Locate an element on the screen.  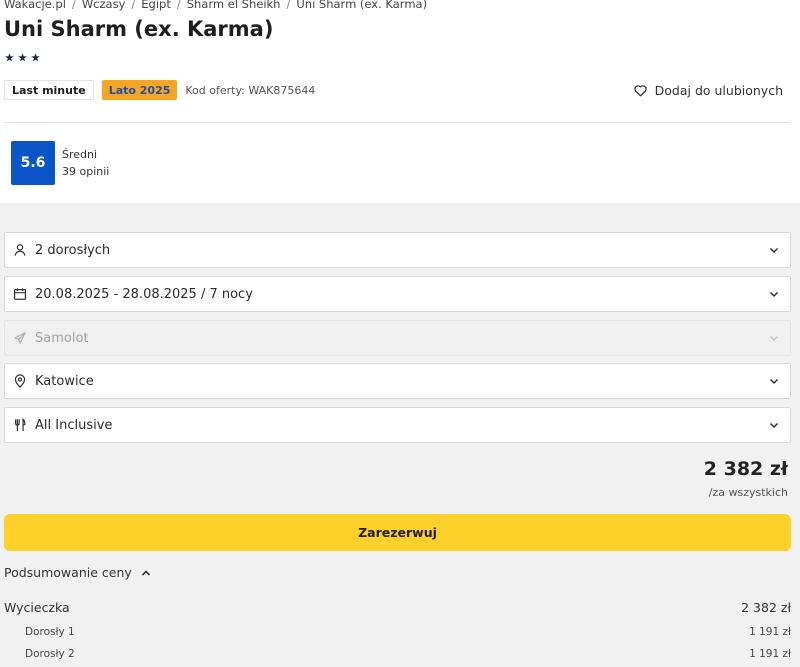
departure-value: Katowice is located at coordinates (64, 381).